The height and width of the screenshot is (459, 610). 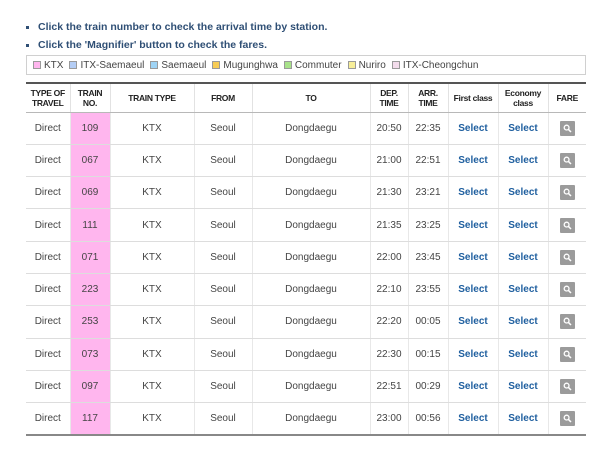 What do you see at coordinates (310, 97) in the screenshot?
I see `header-to: TO` at bounding box center [310, 97].